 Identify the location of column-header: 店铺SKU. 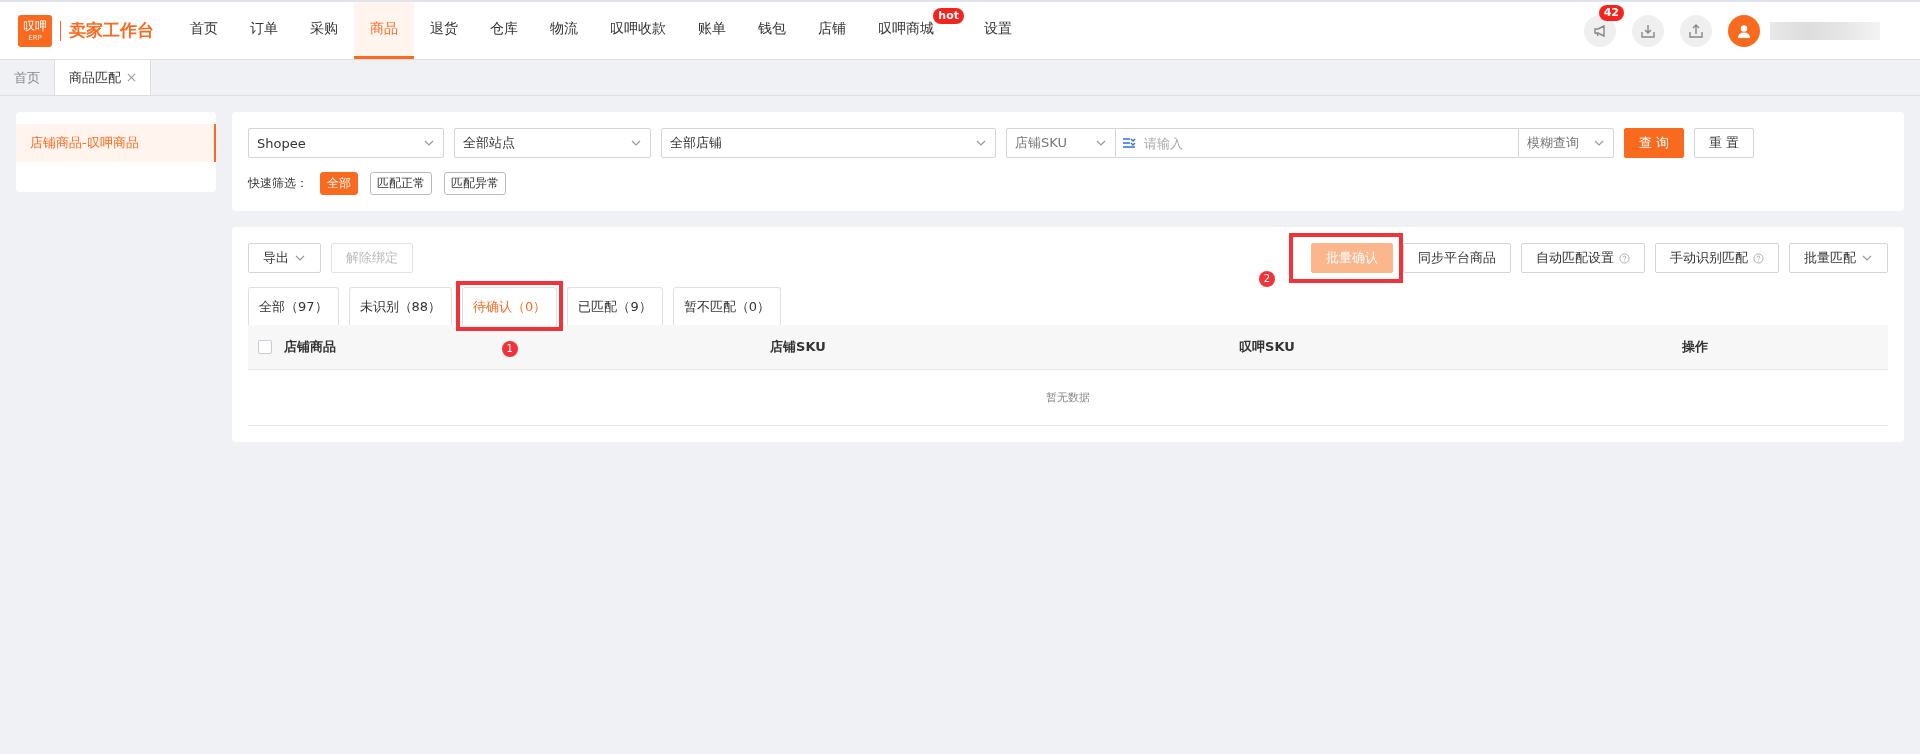
(798, 346).